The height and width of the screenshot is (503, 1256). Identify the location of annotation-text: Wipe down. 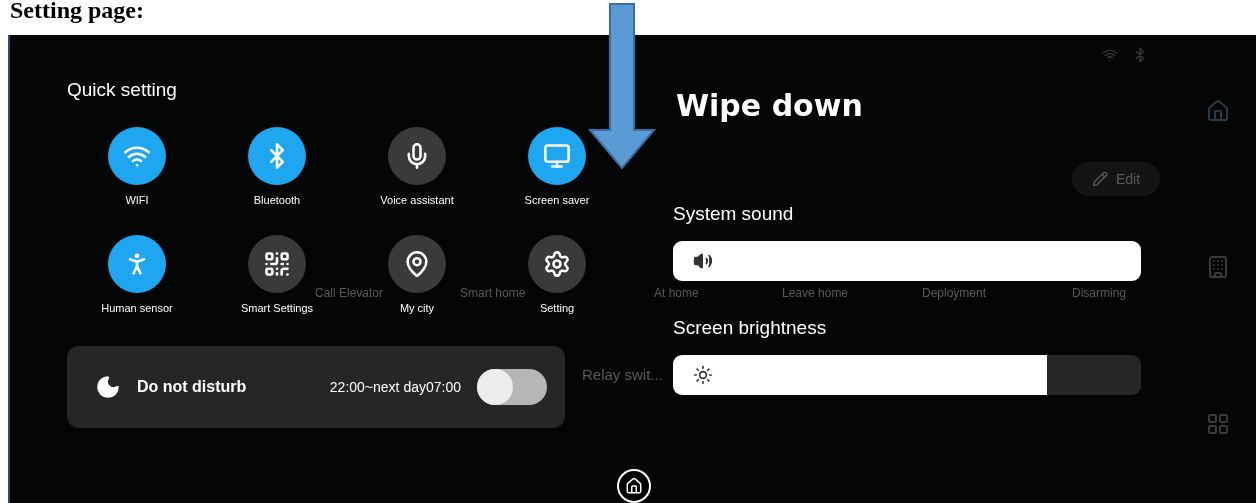
(769, 105).